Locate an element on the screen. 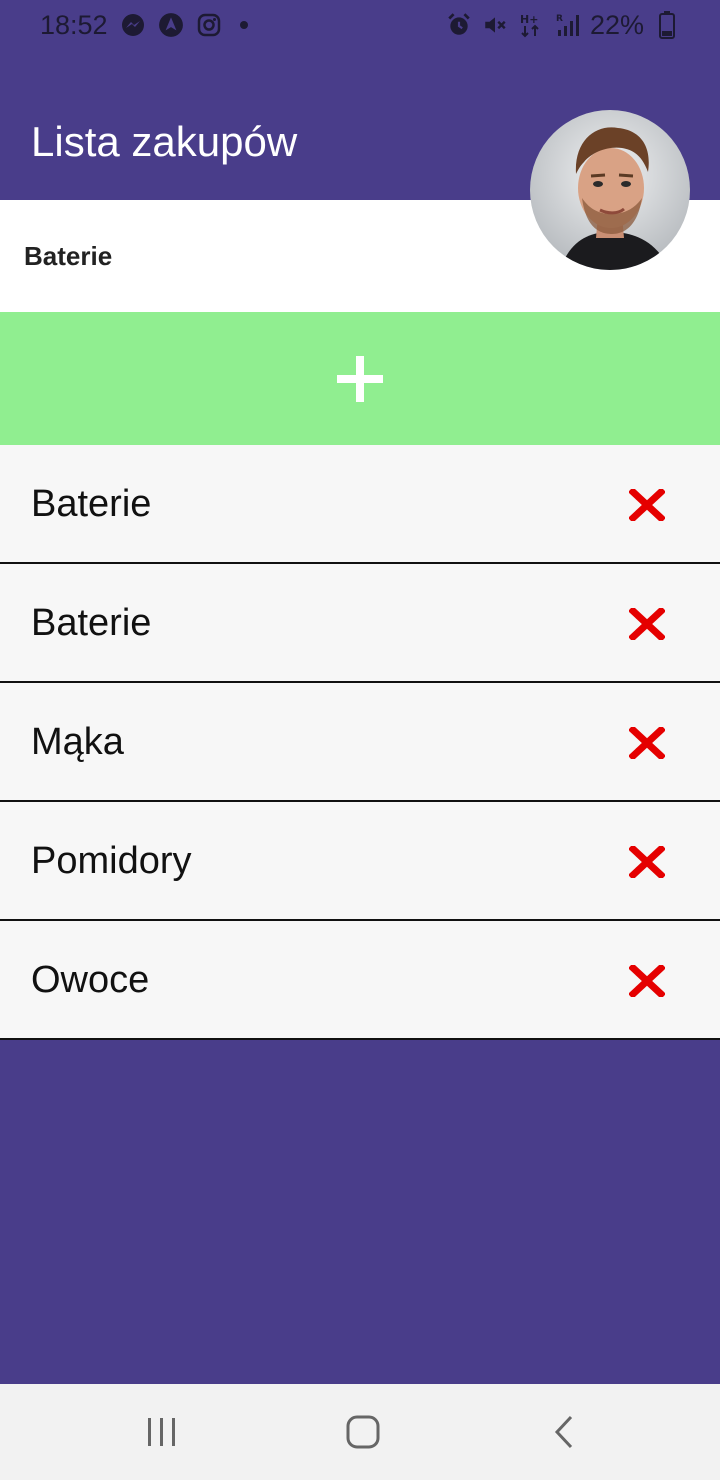  battery-percent: 22% is located at coordinates (616, 24).